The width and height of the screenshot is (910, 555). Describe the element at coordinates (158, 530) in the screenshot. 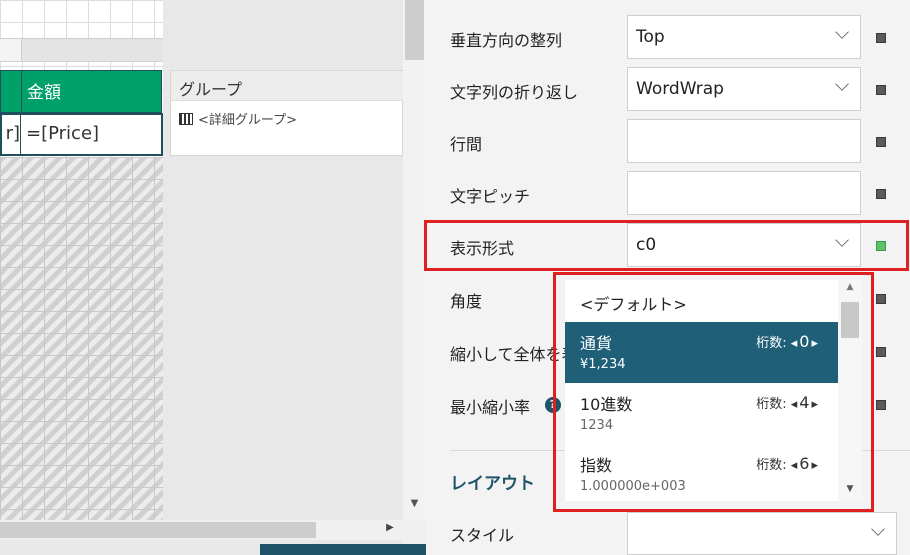

I see `designer-horizontal-scroll-thumb` at that location.